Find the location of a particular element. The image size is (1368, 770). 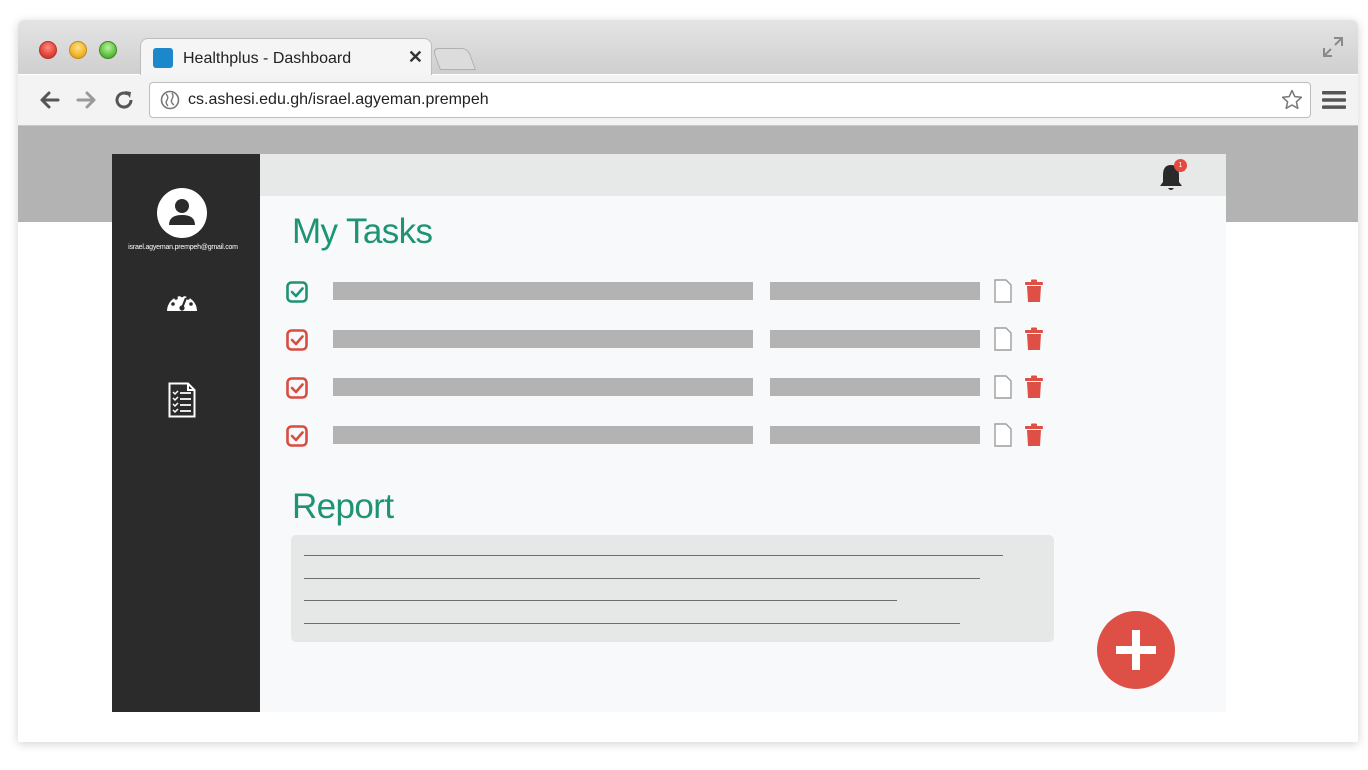

fullscreen-icon is located at coordinates (1333, 47).